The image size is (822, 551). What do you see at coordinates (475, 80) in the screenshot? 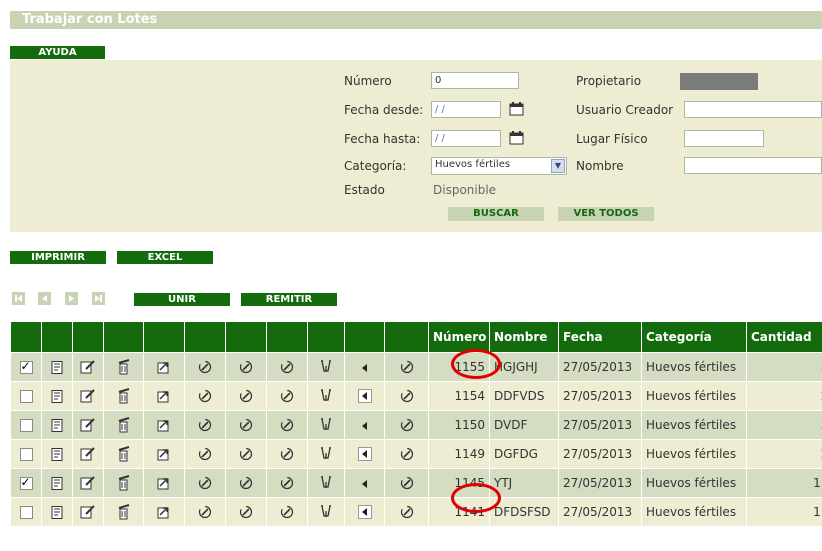
I see `numero-input` at bounding box center [475, 80].